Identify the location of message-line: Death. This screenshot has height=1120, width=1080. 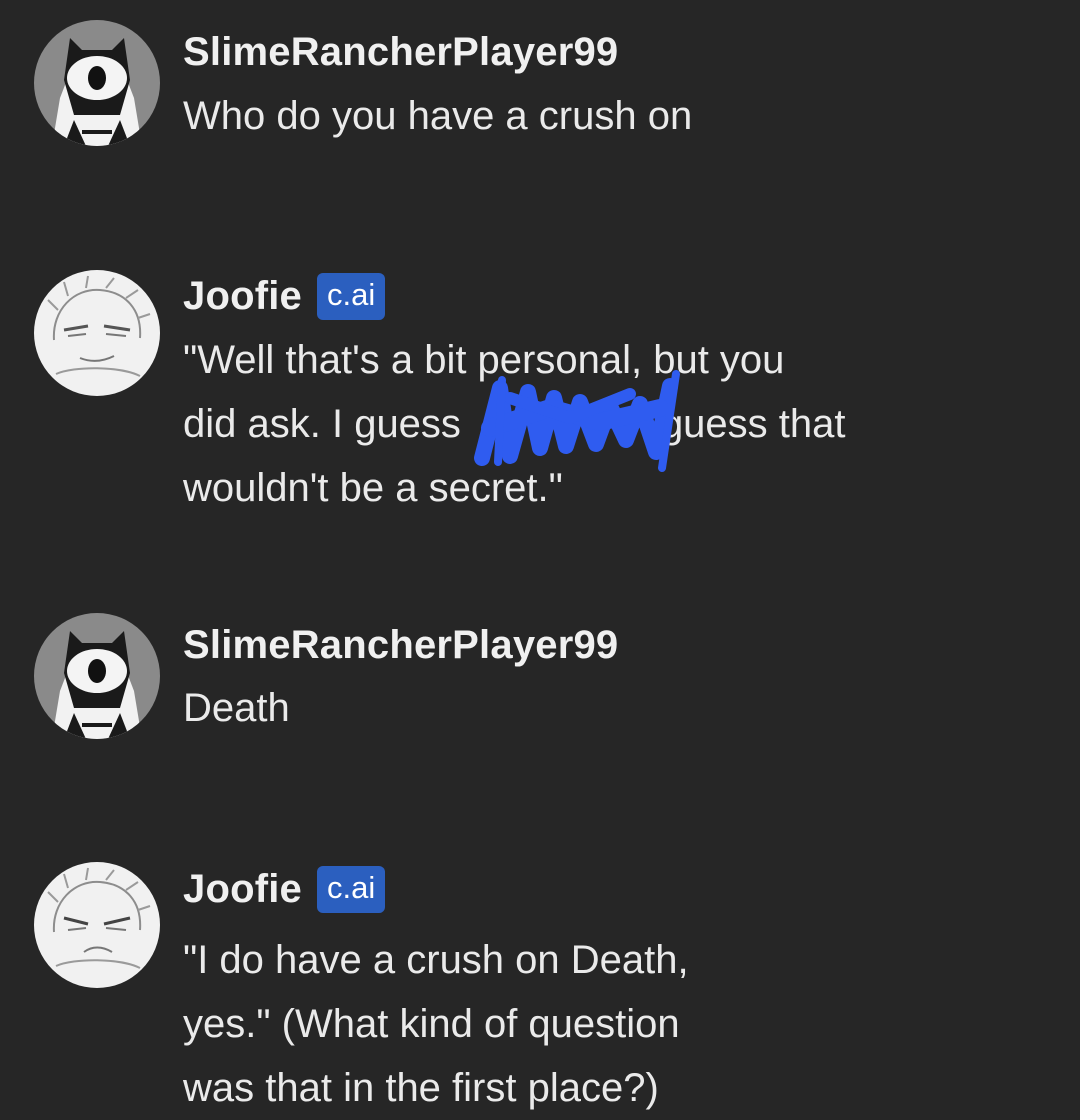
(236, 708).